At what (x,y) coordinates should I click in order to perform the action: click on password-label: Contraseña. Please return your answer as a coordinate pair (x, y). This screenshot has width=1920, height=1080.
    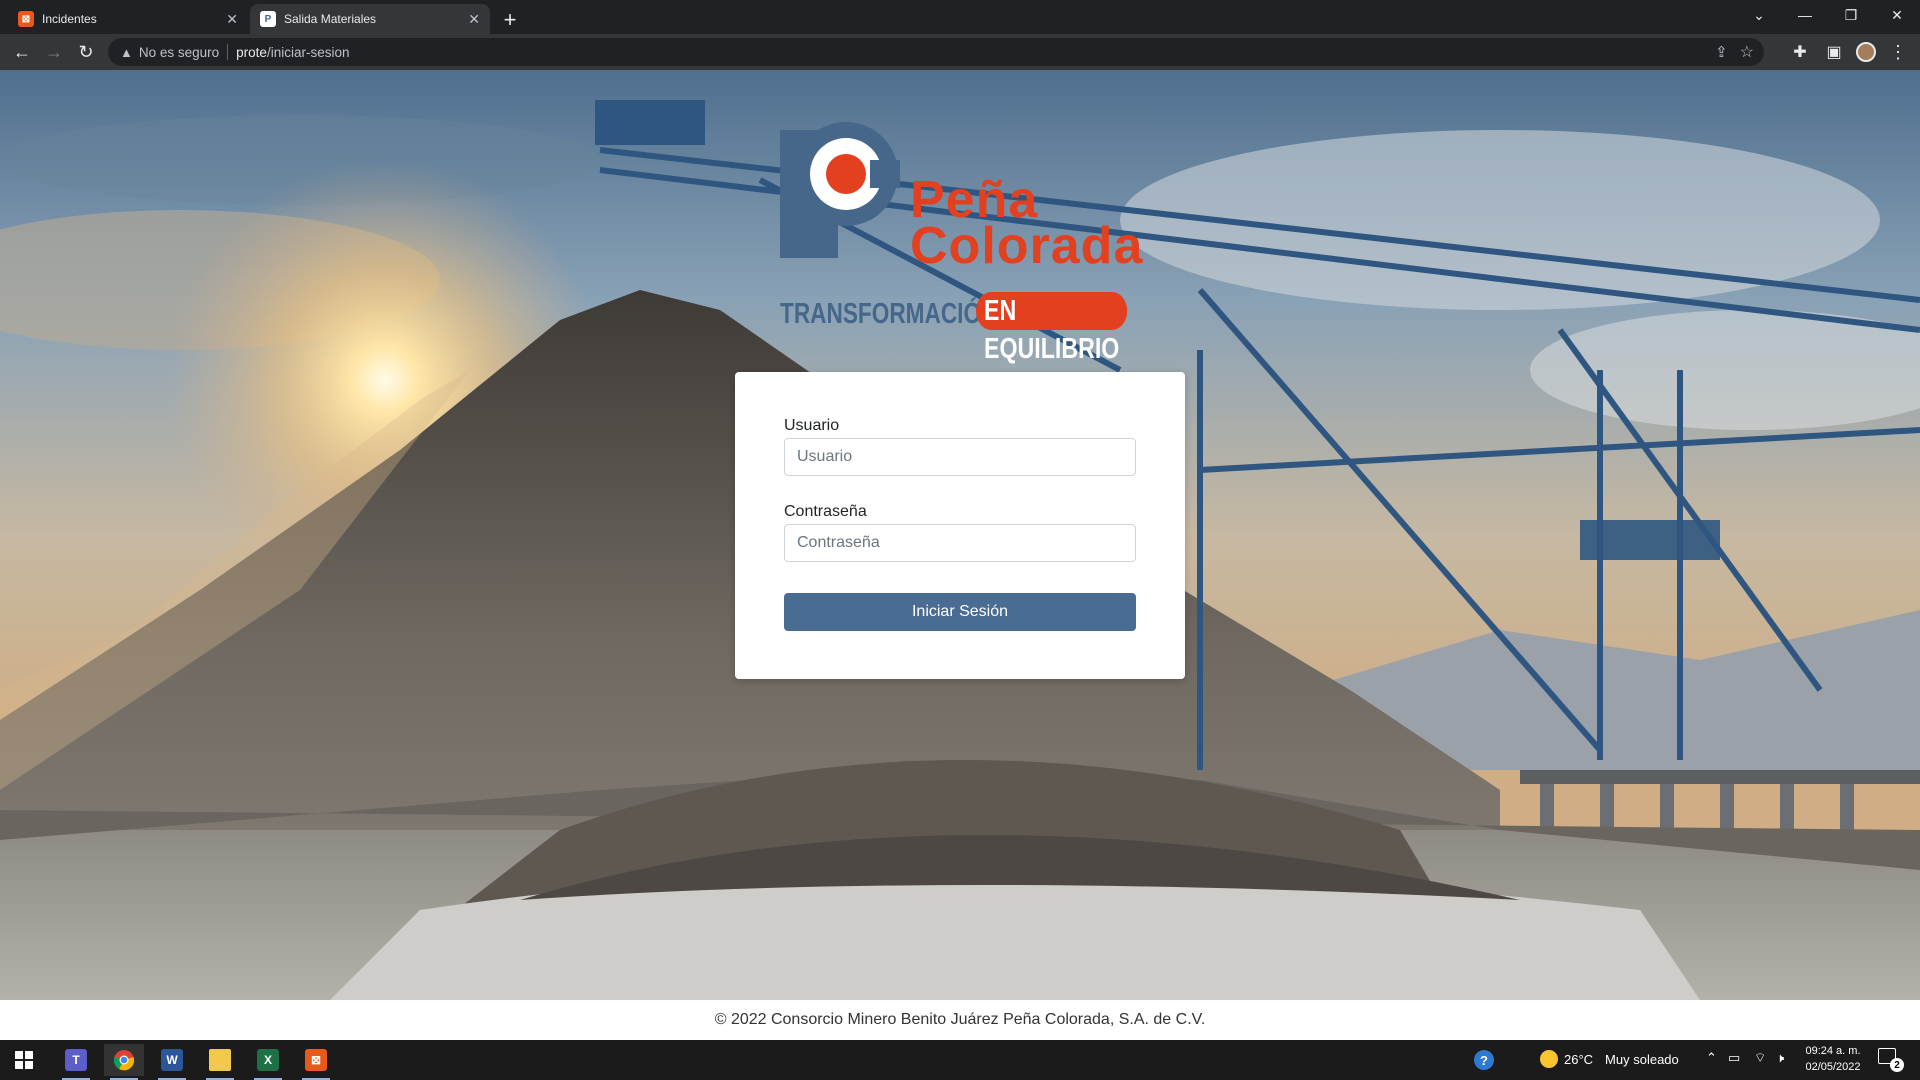
    Looking at the image, I should click on (825, 511).